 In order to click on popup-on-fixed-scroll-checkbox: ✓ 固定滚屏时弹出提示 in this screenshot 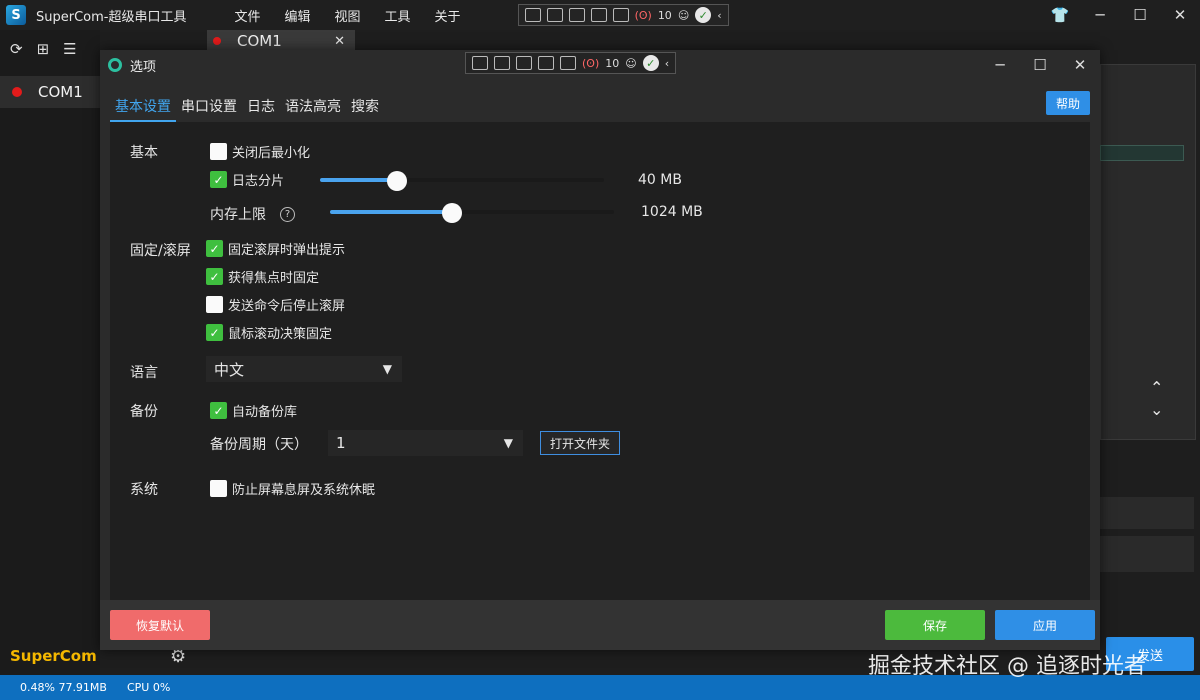, I will do `click(275, 248)`.